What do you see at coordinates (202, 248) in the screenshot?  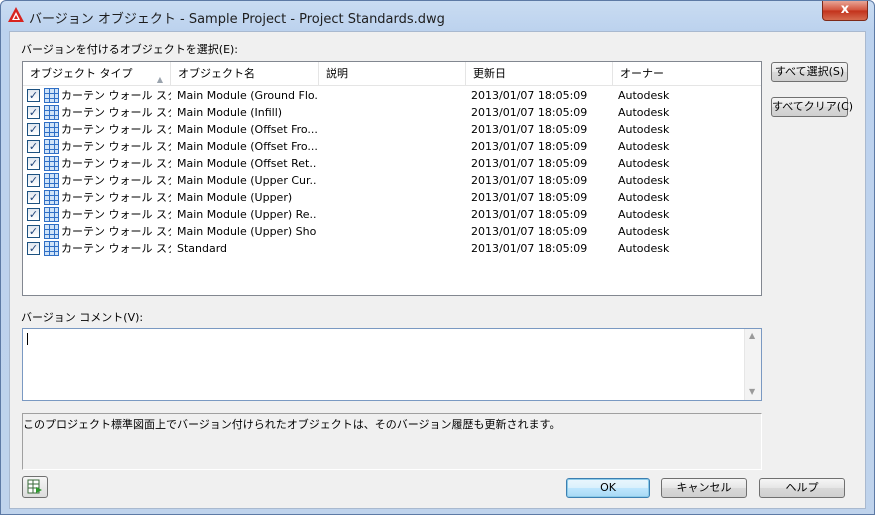 I see `cell-object-name: Standard` at bounding box center [202, 248].